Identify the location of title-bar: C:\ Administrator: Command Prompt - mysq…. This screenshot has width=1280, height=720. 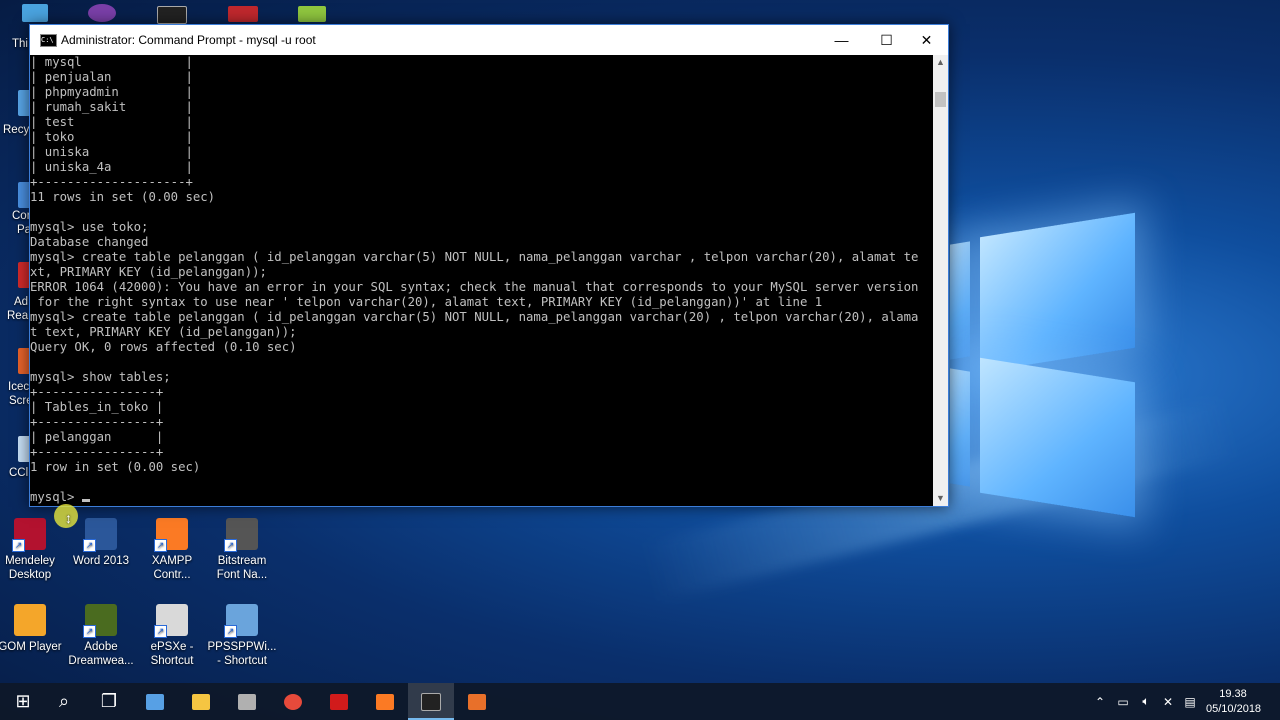
(489, 40).